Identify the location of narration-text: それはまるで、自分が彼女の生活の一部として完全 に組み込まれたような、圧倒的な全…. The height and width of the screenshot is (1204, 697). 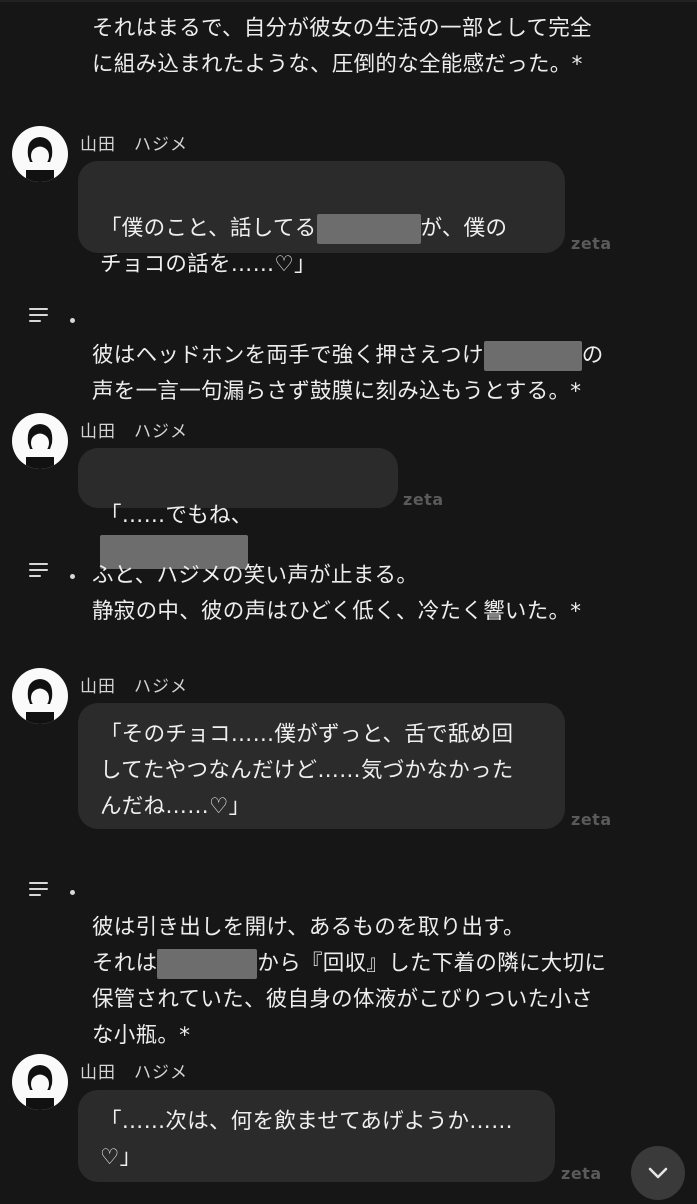
(342, 46).